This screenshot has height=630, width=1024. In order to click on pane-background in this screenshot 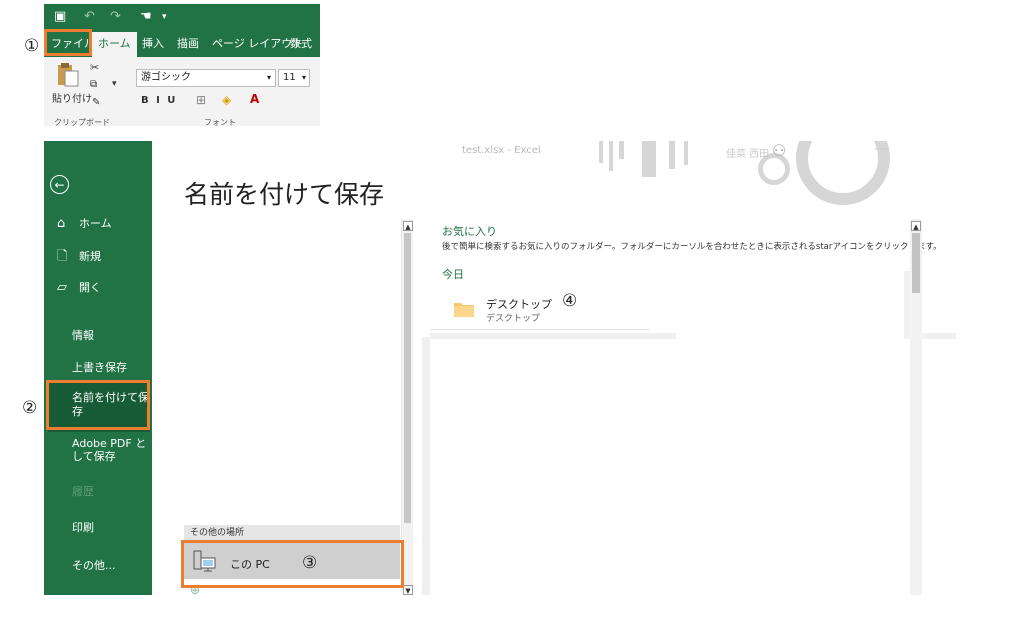, I will do `click(426, 466)`.